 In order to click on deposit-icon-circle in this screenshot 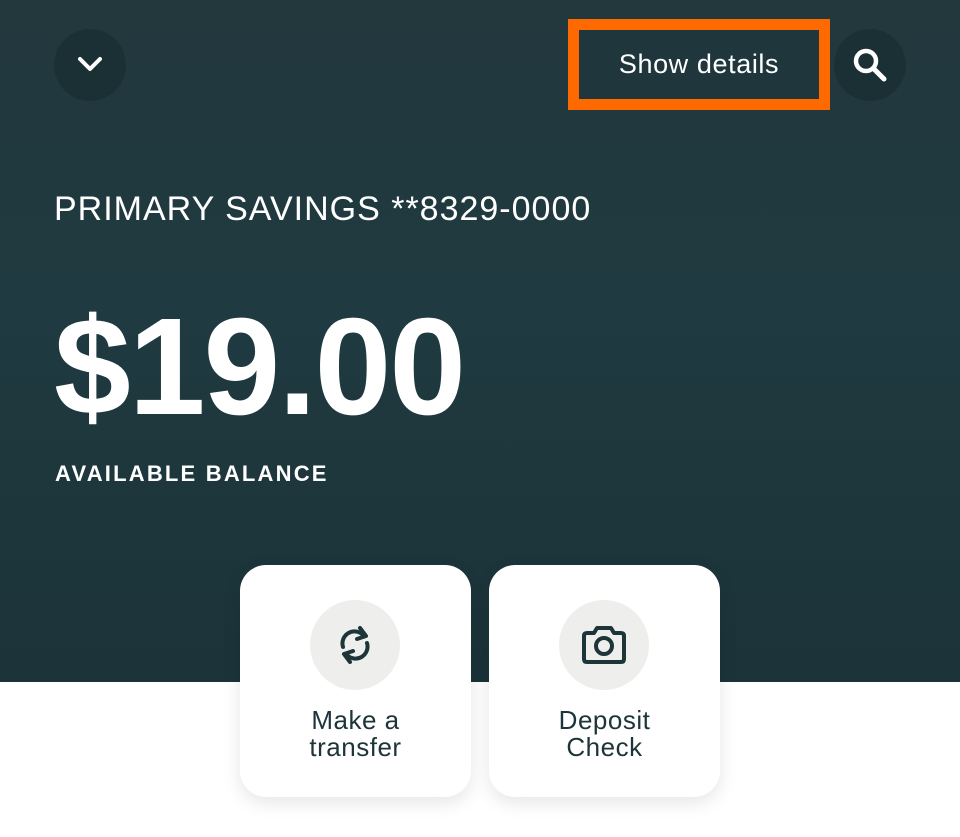, I will do `click(604, 645)`.